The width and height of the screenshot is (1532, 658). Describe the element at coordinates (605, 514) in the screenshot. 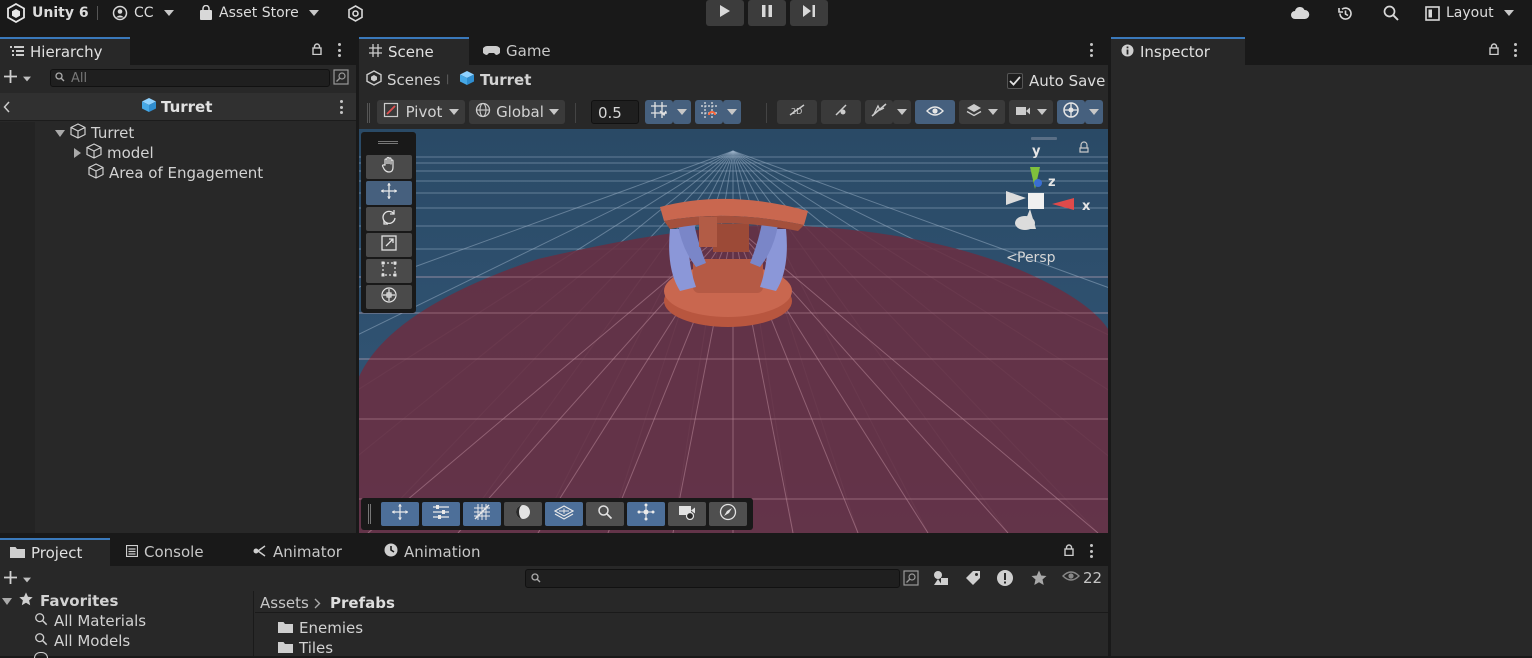

I see `search-scene-toggle` at that location.